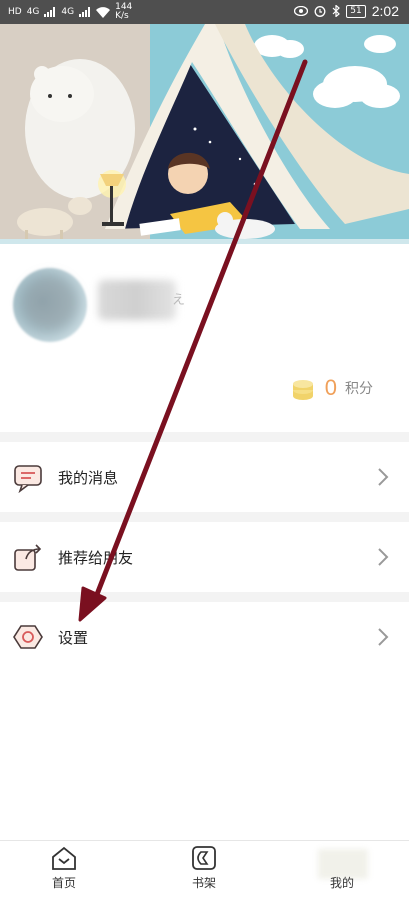 Image resolution: width=409 pixels, height=899 pixels. What do you see at coordinates (320, 11) in the screenshot?
I see `alarm-icon` at bounding box center [320, 11].